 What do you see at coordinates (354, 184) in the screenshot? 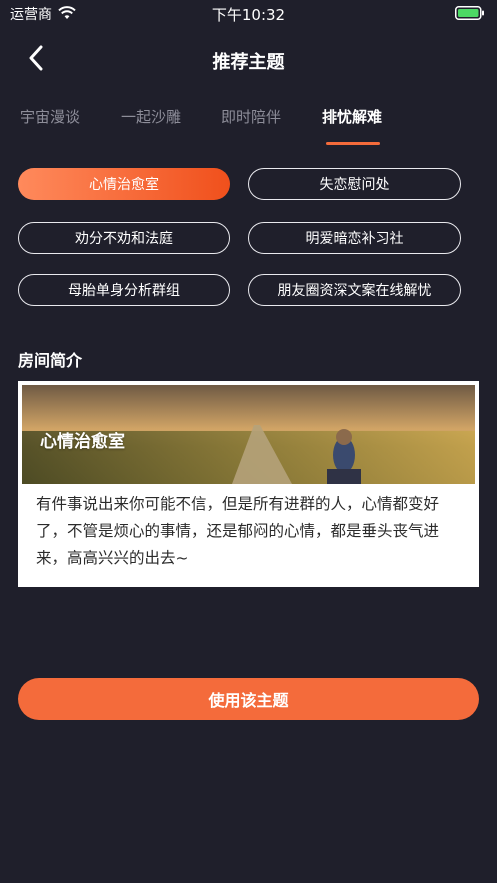
I see `topic-chip: 失恋慰问处` at bounding box center [354, 184].